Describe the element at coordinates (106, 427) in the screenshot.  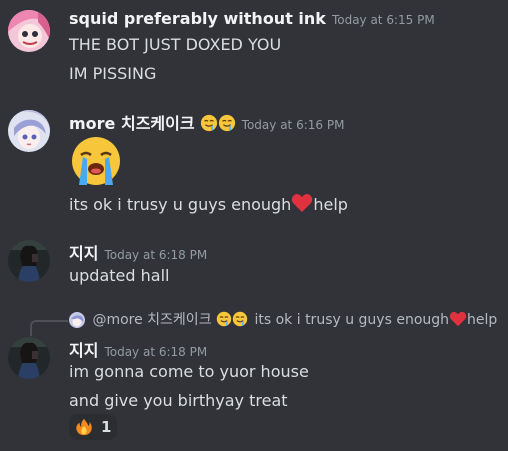
I see `reaction-count: 1` at that location.